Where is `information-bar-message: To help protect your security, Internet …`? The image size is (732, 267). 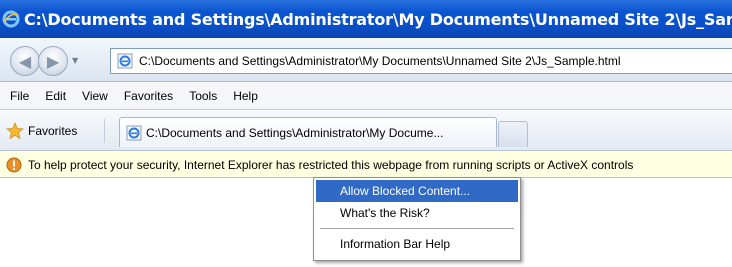
information-bar-message: To help protect your security, Internet … is located at coordinates (331, 164).